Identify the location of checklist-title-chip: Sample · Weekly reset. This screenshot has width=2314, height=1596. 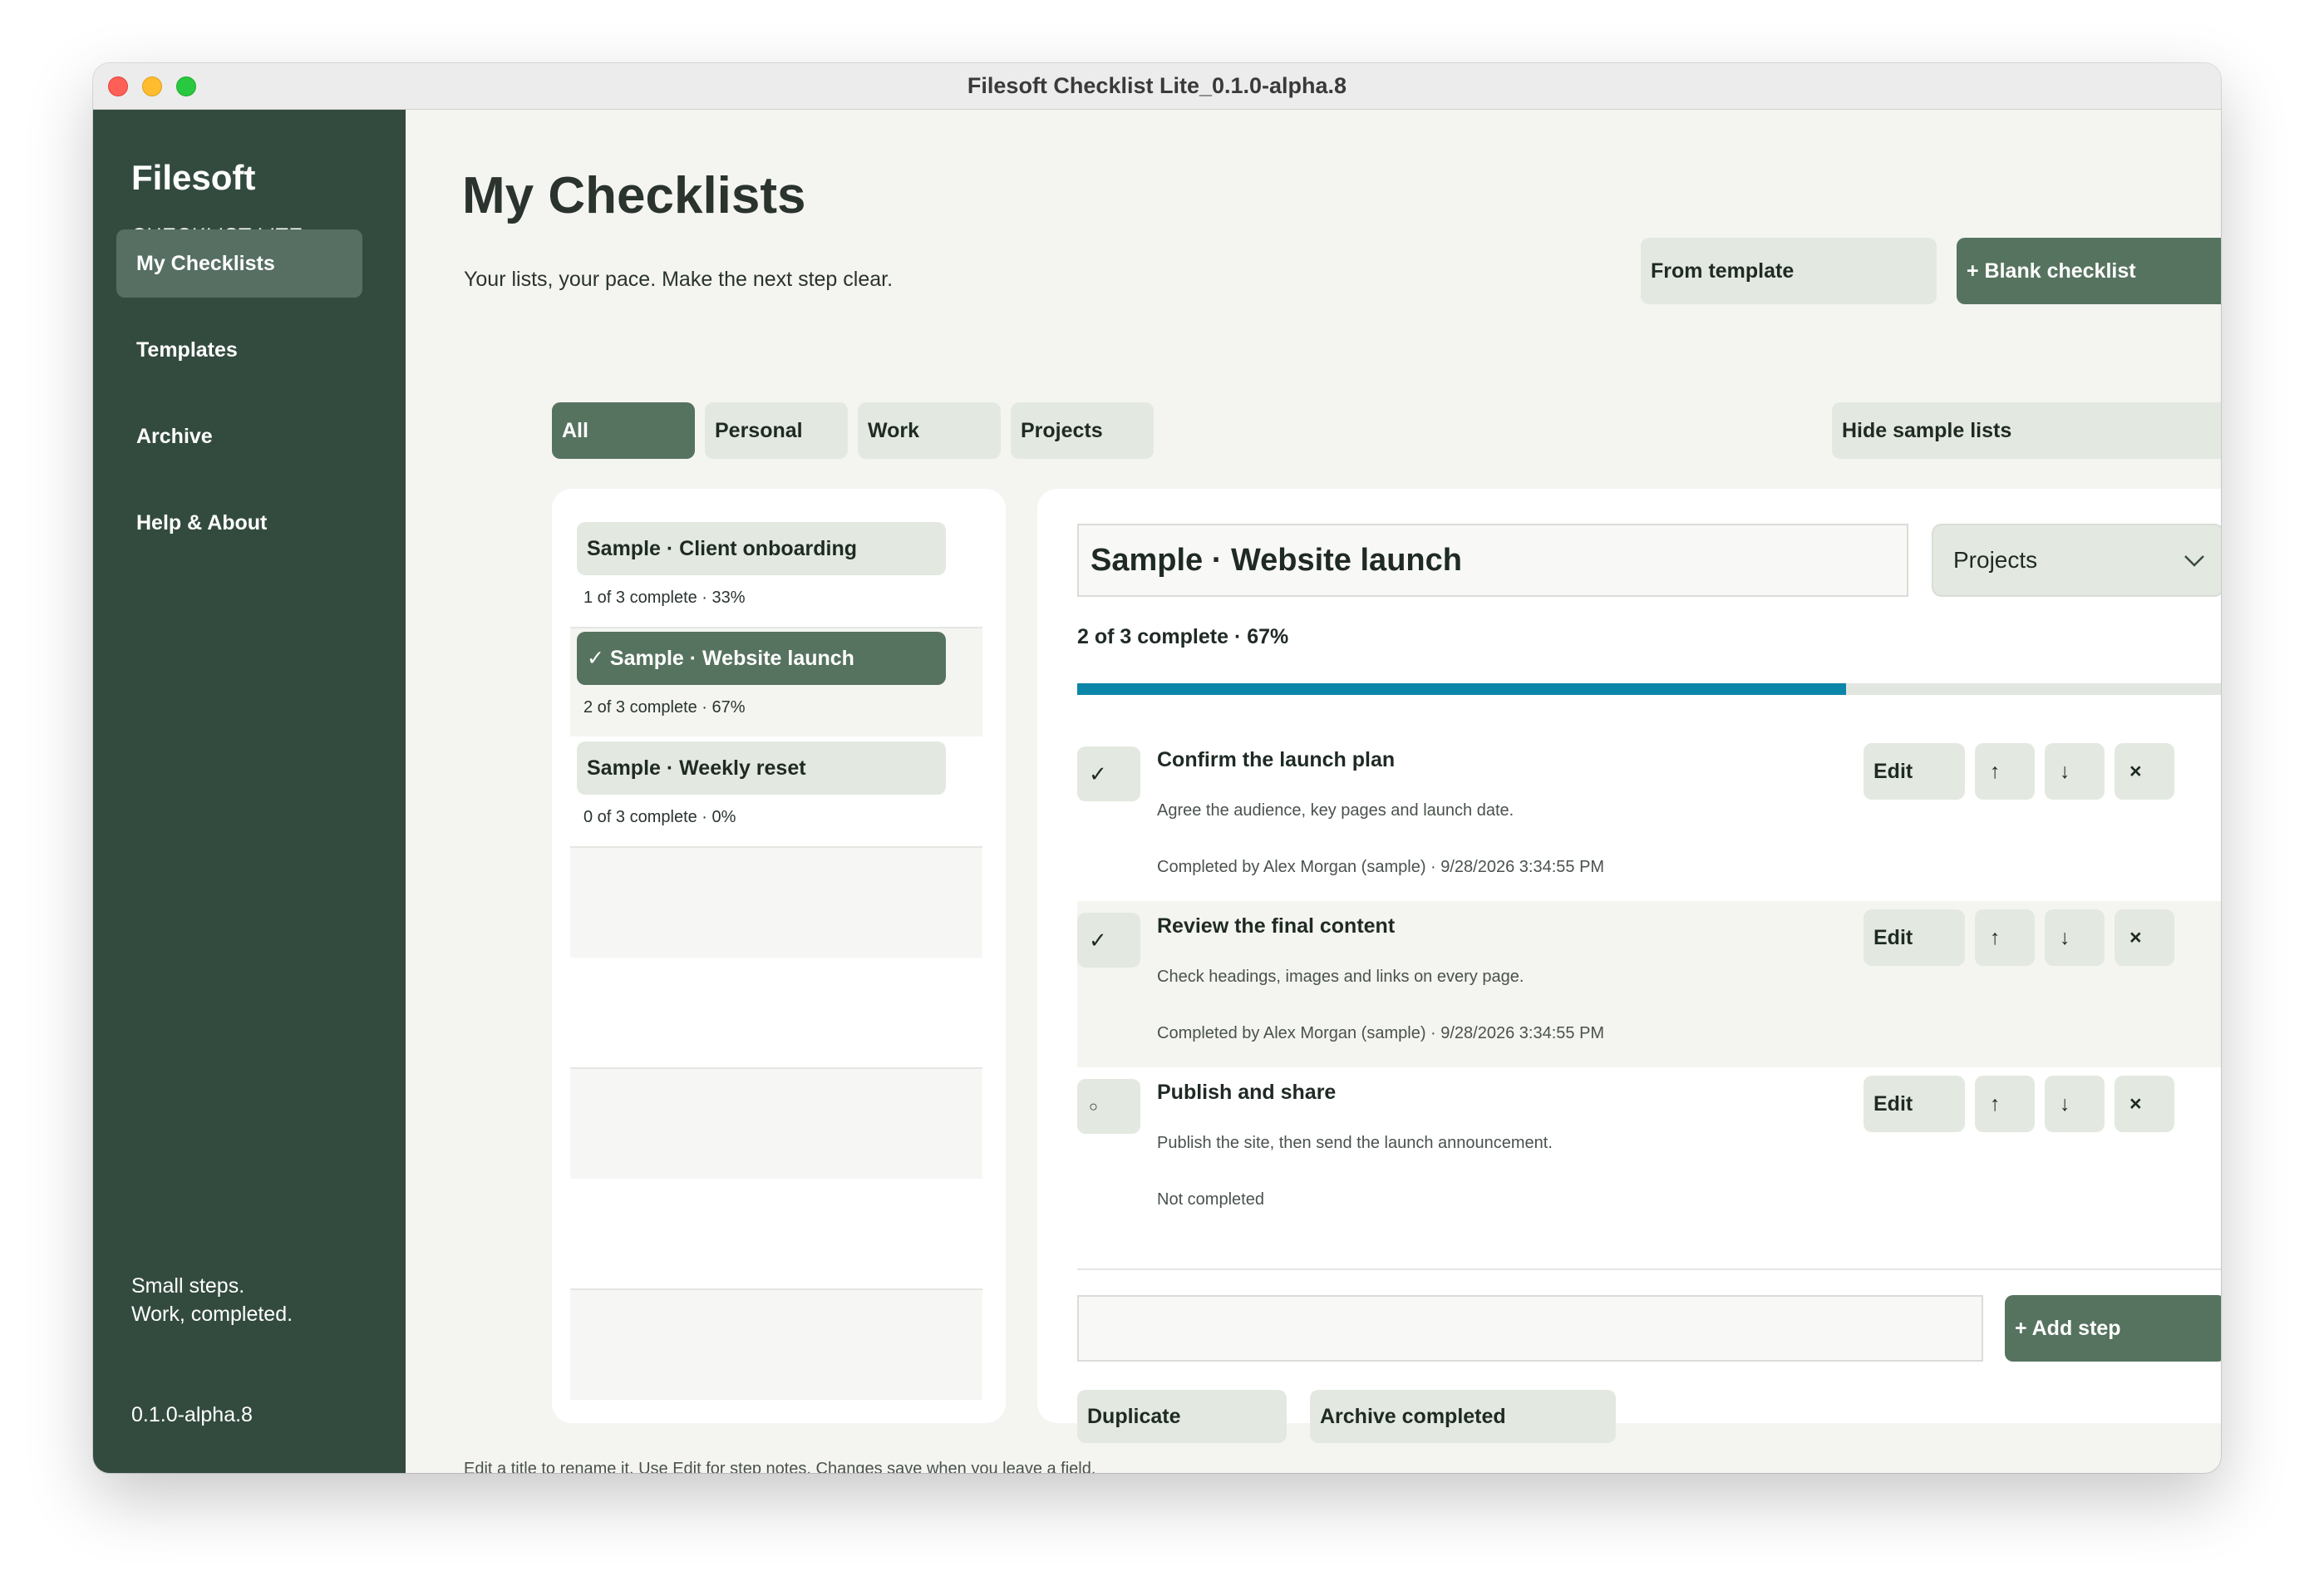
(761, 768).